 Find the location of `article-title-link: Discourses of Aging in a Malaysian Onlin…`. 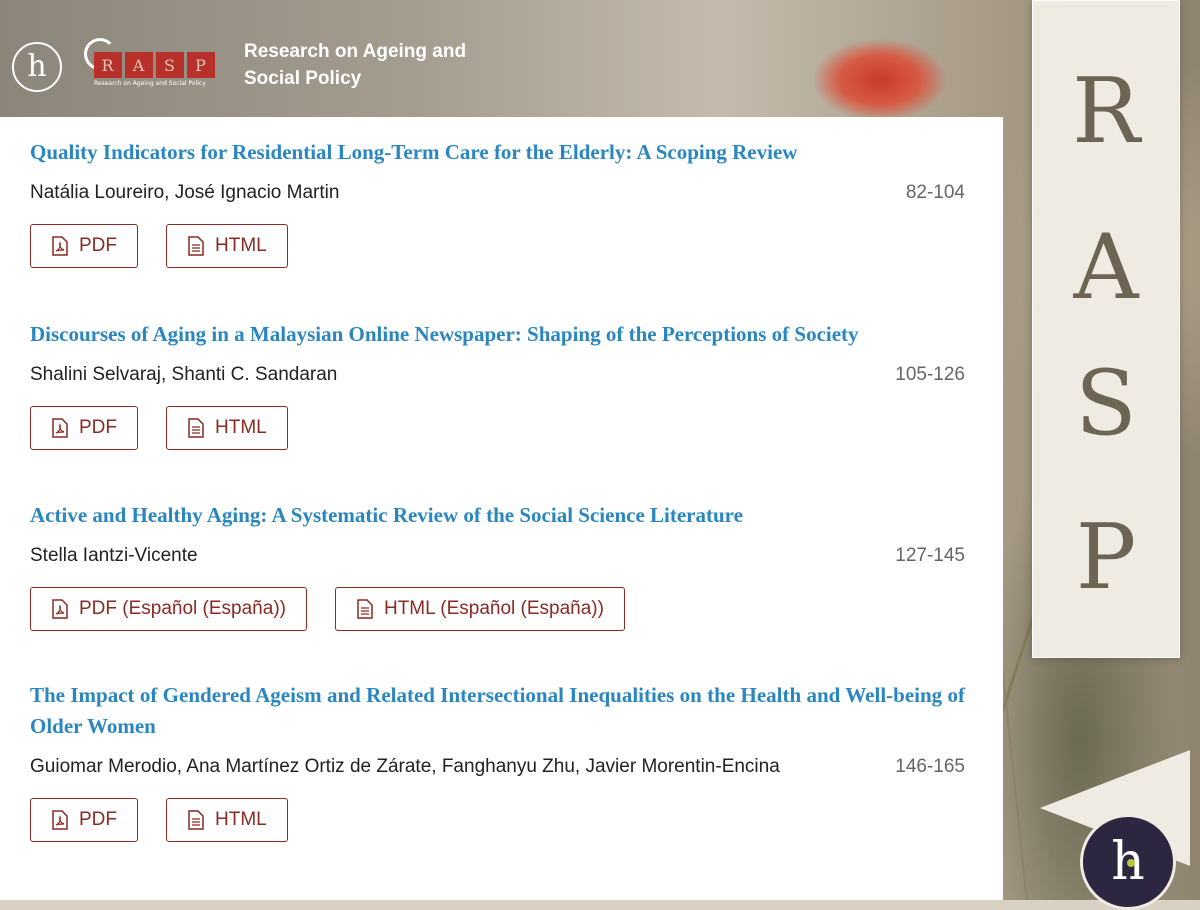

article-title-link: Discourses of Aging in a Malaysian Onlin… is located at coordinates (497, 334).